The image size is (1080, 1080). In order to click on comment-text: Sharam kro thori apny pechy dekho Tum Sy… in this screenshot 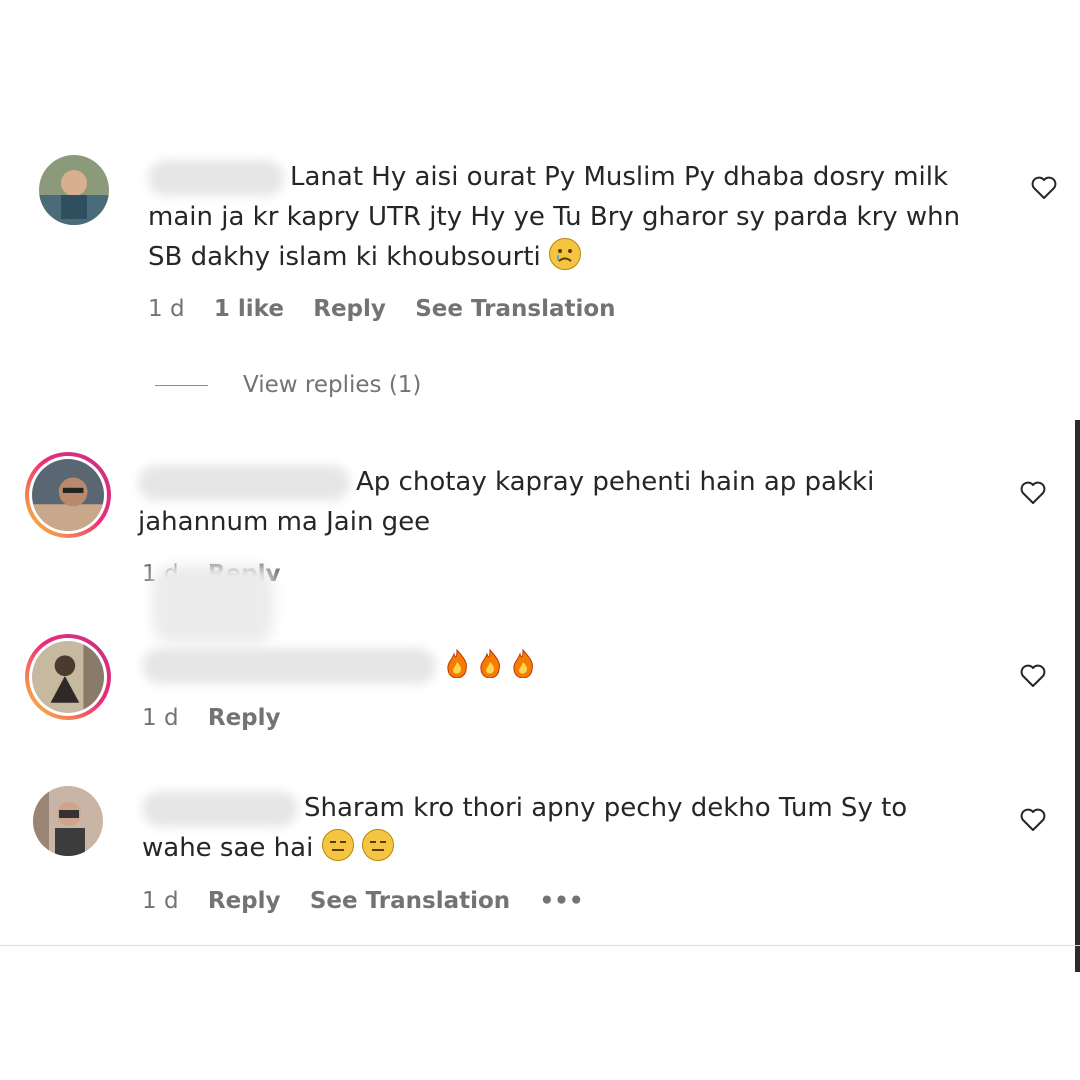, I will do `click(572, 828)`.